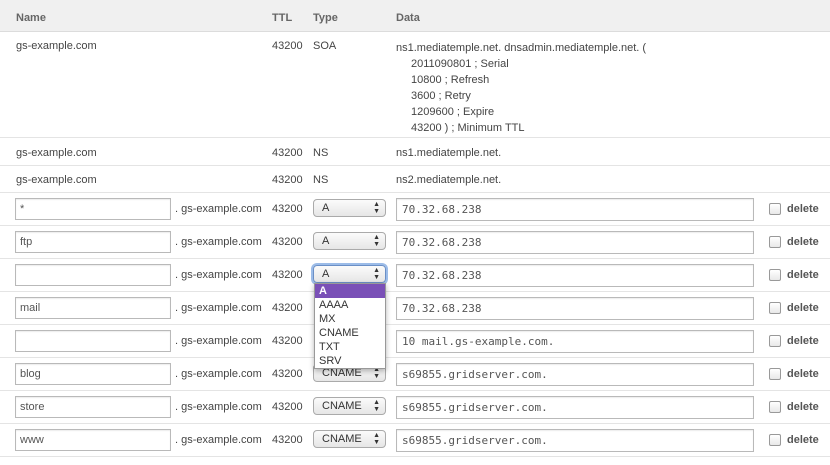  I want to click on column-header-ttl: TTL, so click(282, 18).